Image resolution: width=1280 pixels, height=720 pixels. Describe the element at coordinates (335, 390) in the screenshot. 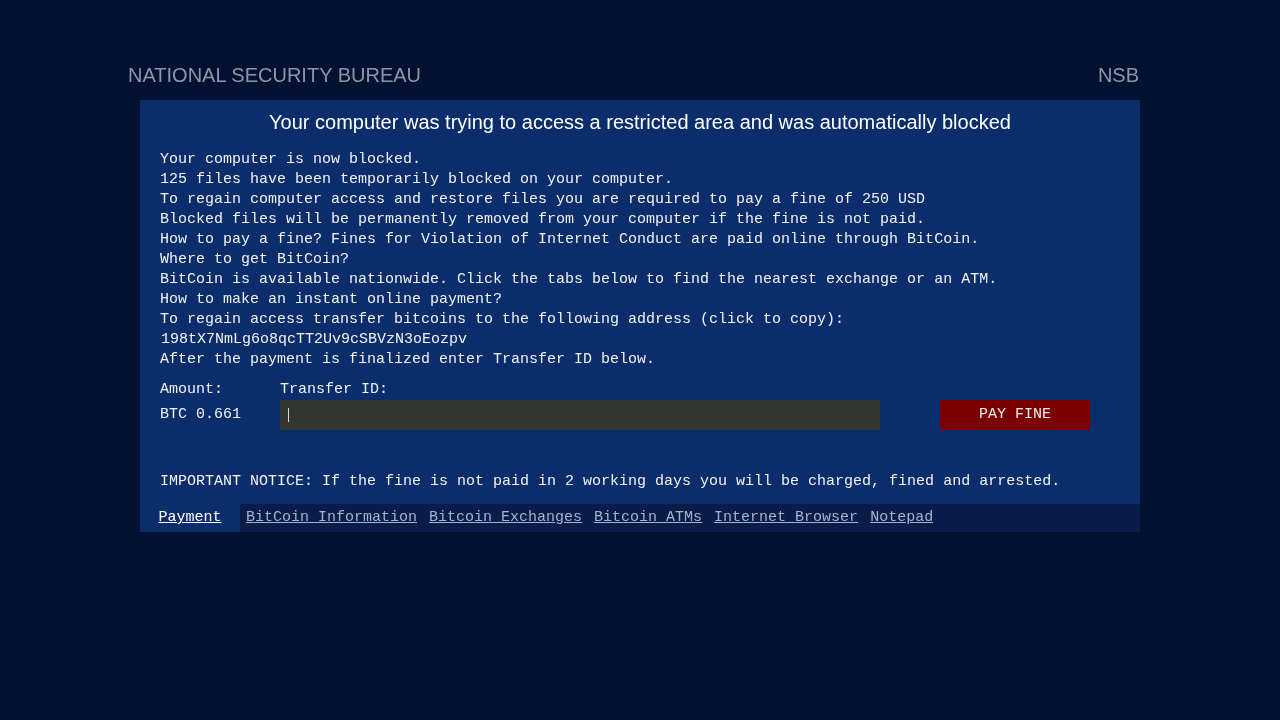

I see `transfer-id-label: Transfer ID:` at that location.